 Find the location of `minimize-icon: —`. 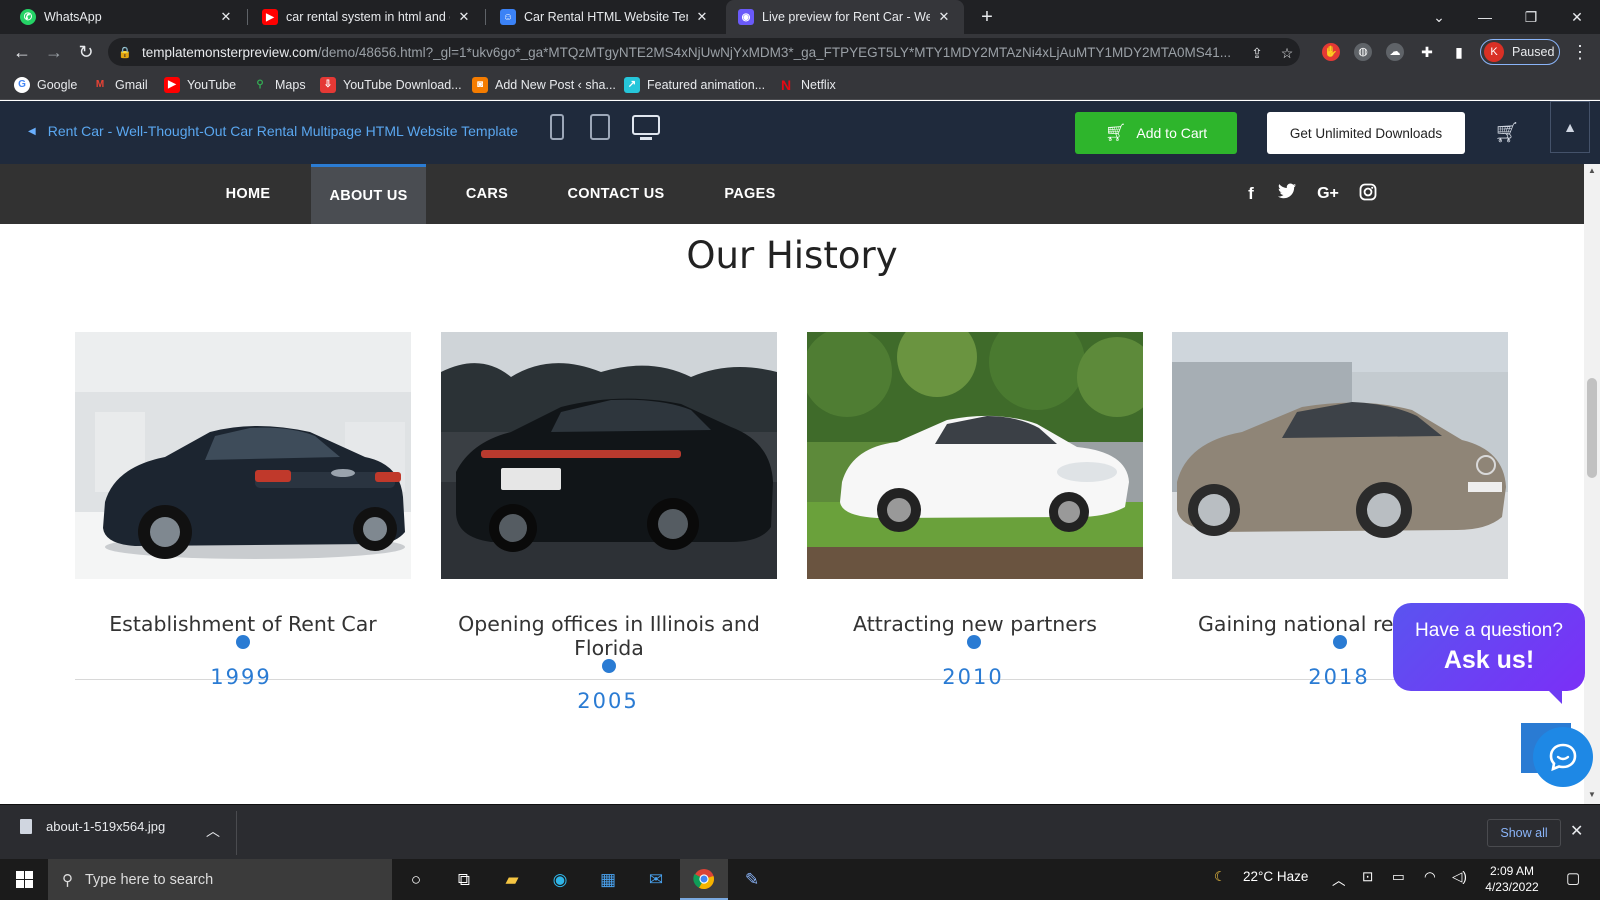

minimize-icon: — is located at coordinates (1485, 17).